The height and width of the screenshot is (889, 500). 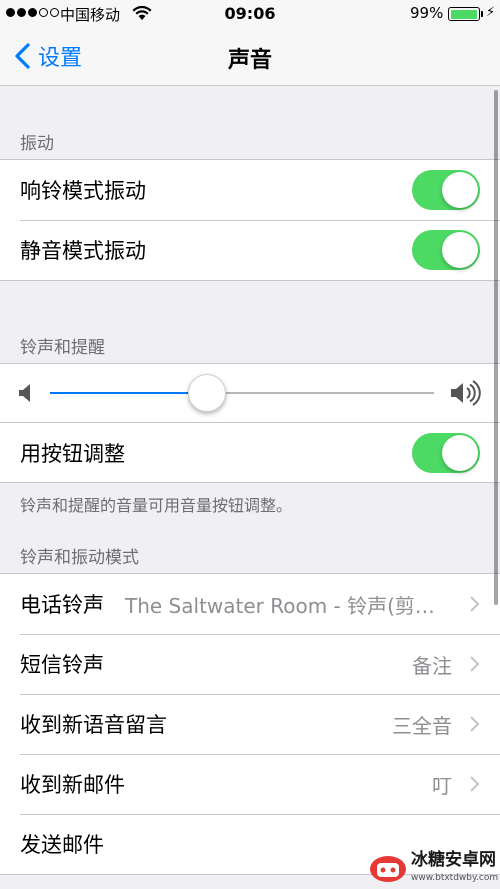 What do you see at coordinates (249, 60) in the screenshot?
I see `page-title: 声音` at bounding box center [249, 60].